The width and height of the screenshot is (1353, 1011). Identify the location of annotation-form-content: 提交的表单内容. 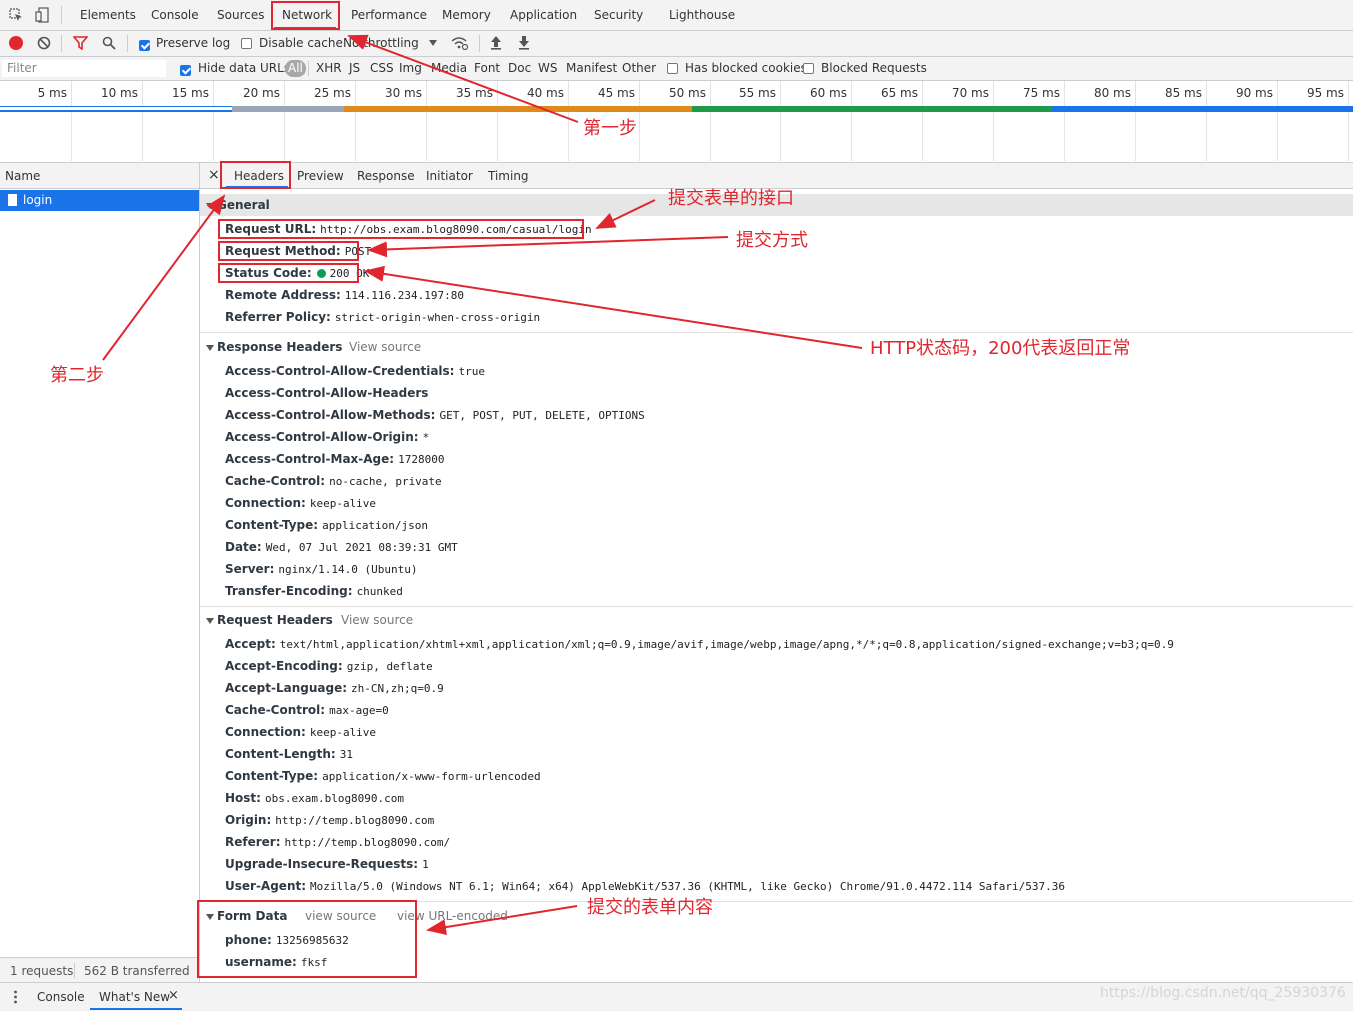
(650, 907).